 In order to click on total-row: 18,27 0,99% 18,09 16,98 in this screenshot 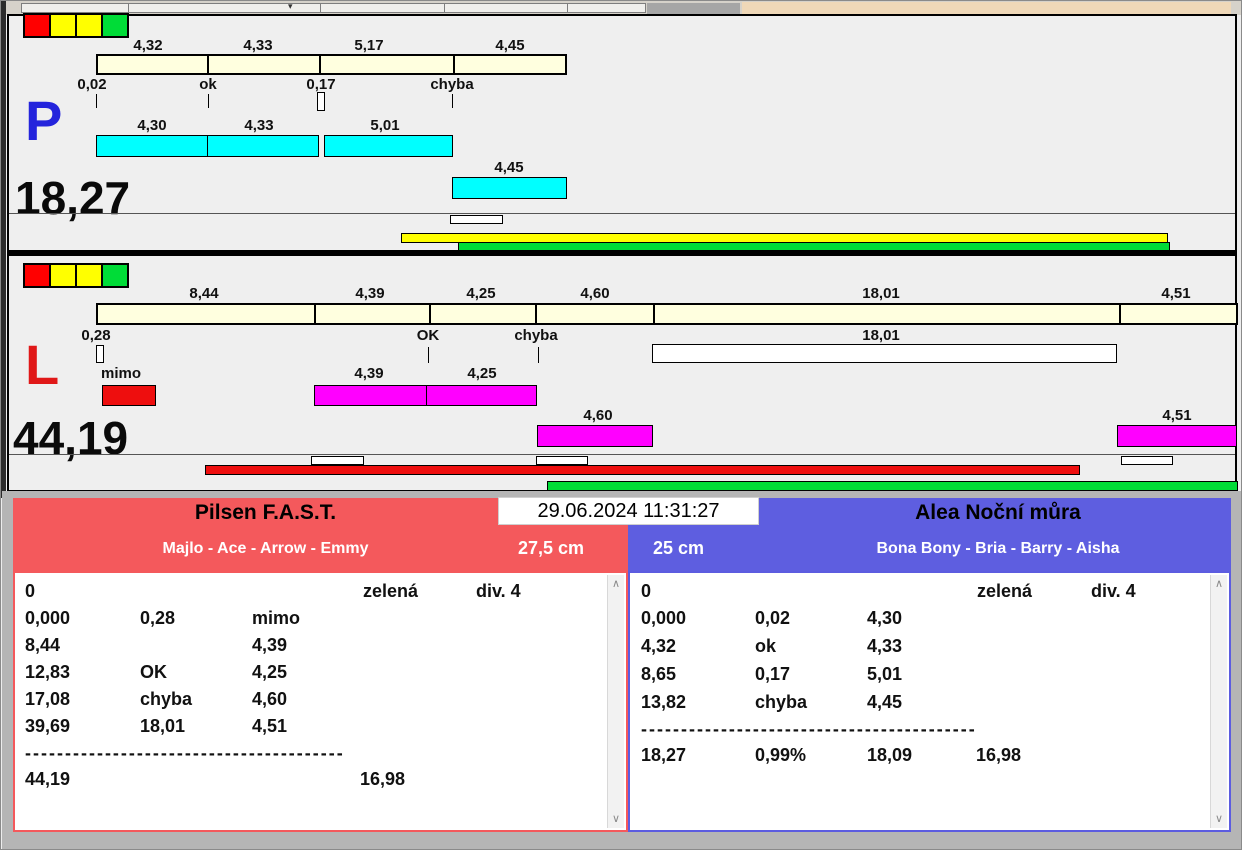, I will do `click(929, 758)`.